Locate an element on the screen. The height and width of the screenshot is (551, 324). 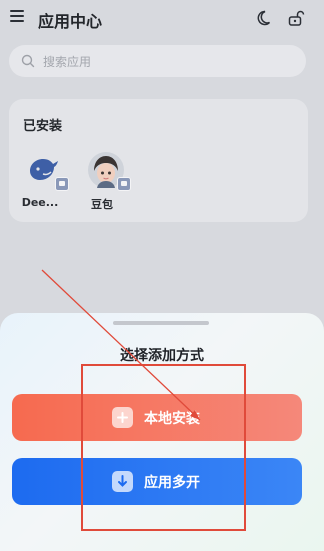
page-title: 应用中心 is located at coordinates (70, 21).